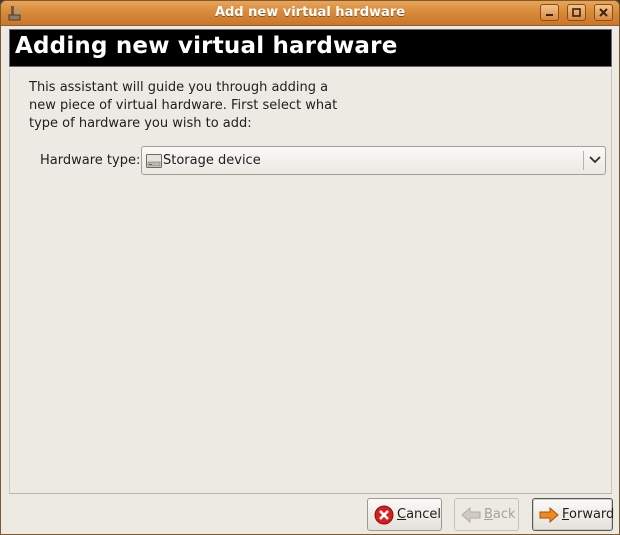 The image size is (620, 535). Describe the element at coordinates (212, 160) in the screenshot. I see `hardware-type-value: Storage device` at that location.